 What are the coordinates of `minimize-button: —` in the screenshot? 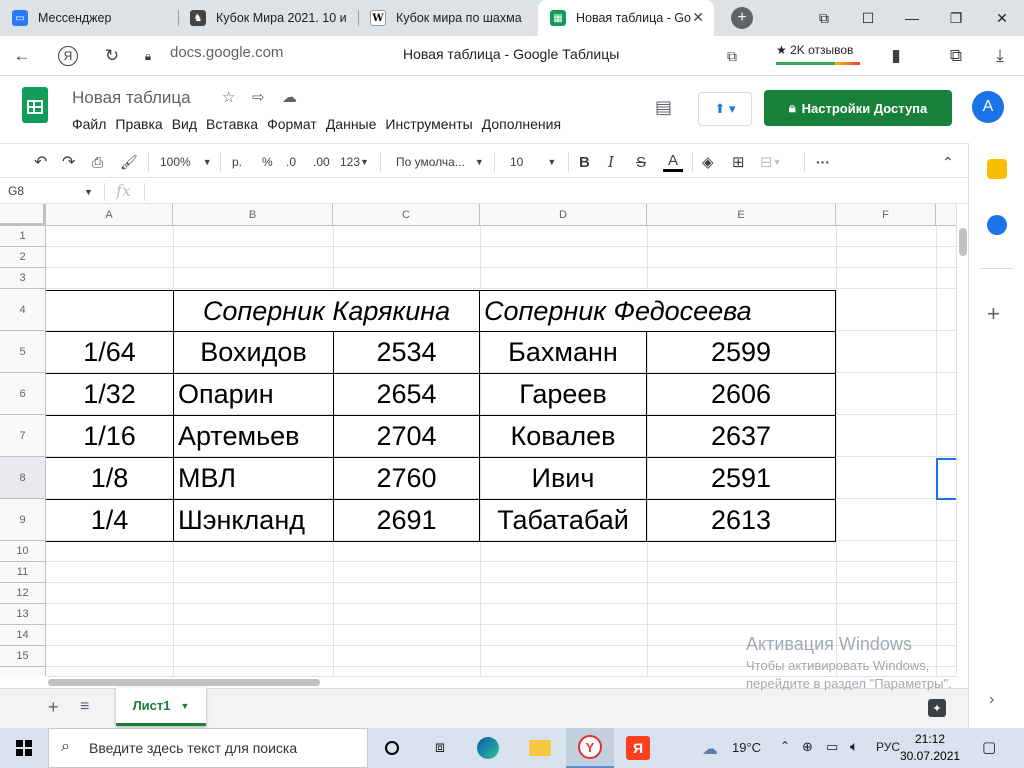 It's located at (912, 18).